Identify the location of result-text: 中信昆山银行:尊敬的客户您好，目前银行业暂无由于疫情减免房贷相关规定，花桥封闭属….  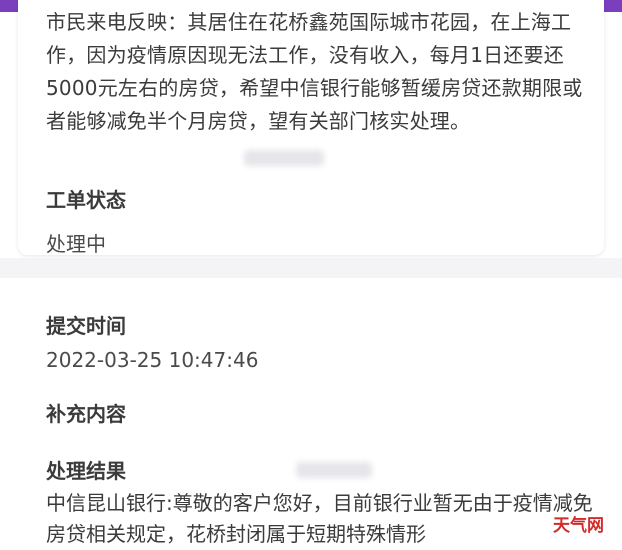
(319, 518).